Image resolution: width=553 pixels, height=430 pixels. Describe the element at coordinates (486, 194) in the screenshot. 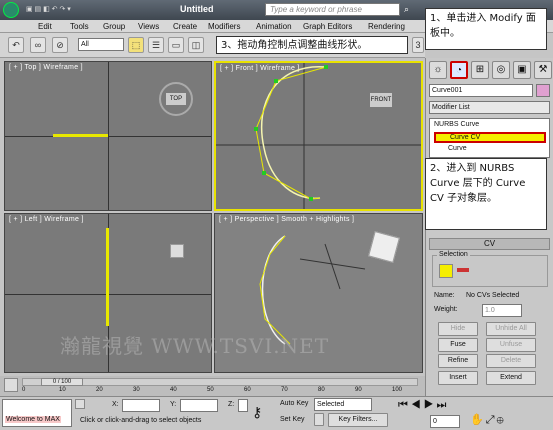

I see `callout-step-2: 2、进入到 NURBS Curve 层下的 Curve CV 子对象层。` at that location.